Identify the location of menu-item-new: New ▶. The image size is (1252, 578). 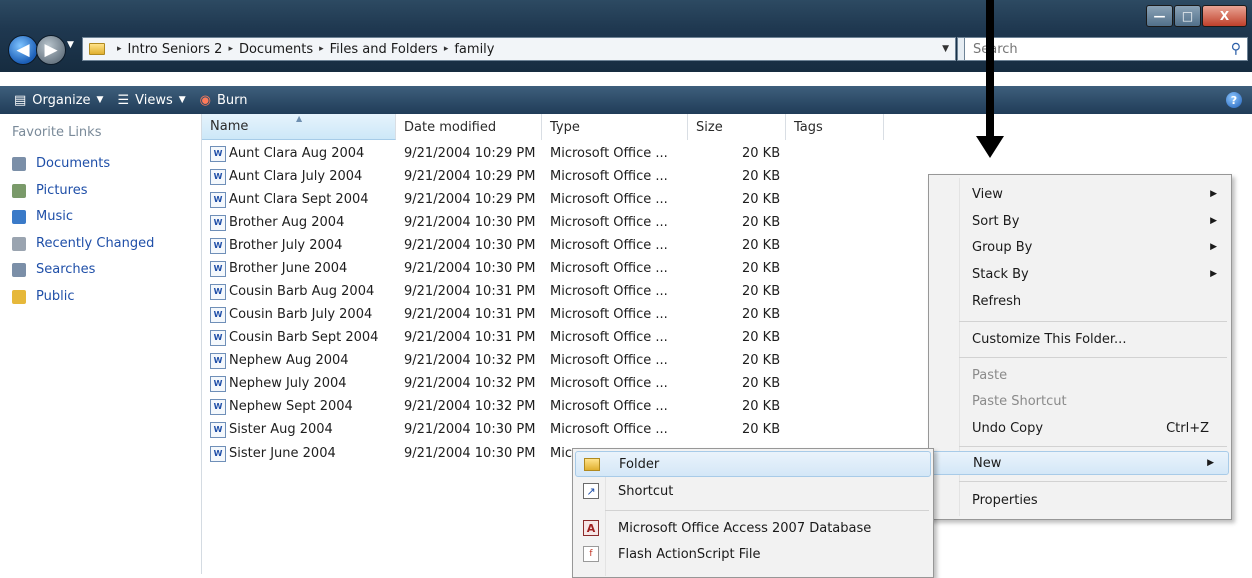
(1080, 463).